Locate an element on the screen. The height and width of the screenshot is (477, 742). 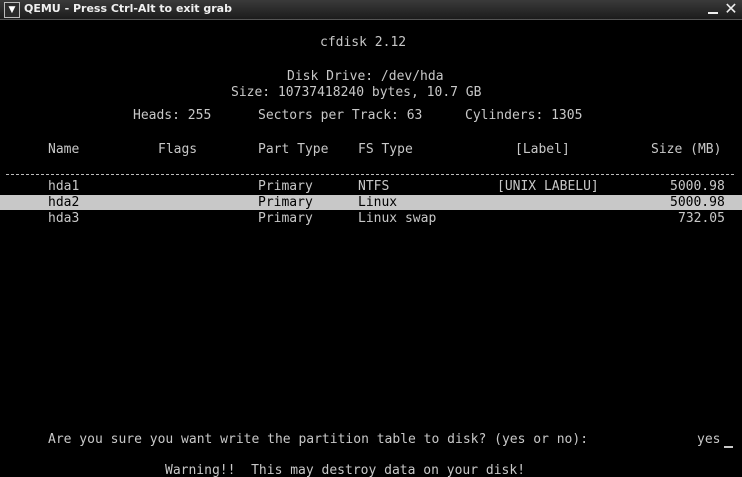
partition-size: 732.05 is located at coordinates (701, 218).